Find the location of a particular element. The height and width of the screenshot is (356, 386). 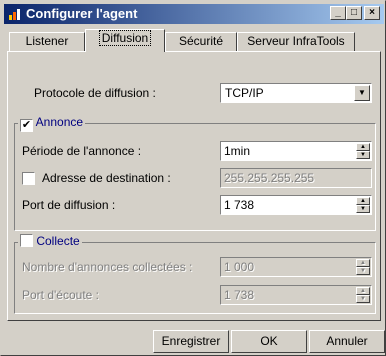

agent-icon is located at coordinates (14, 14).